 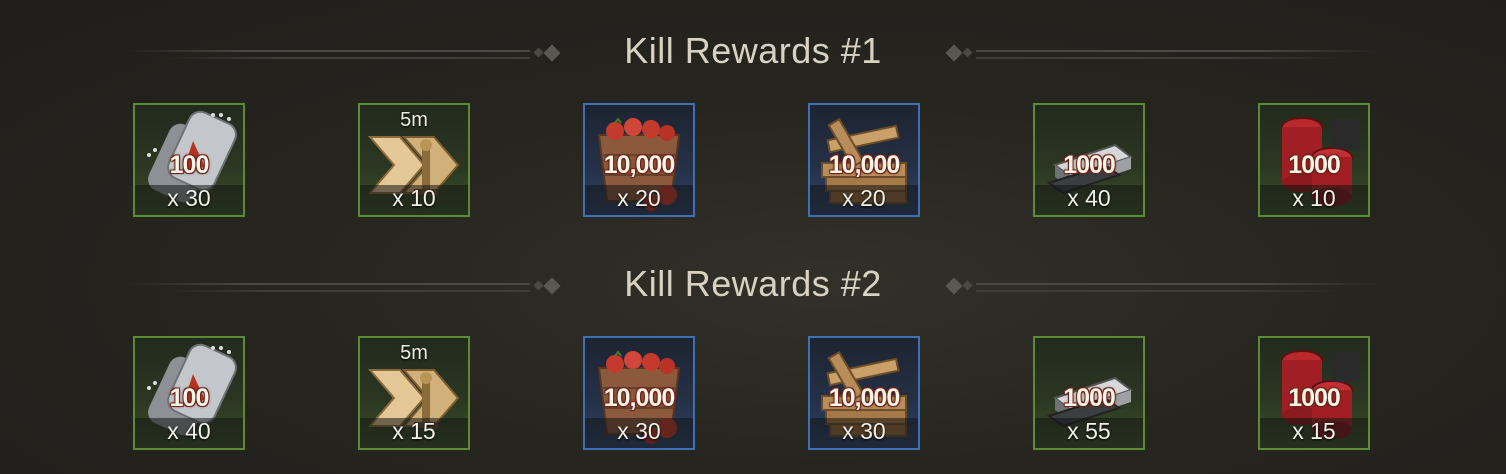 I want to click on reward-item-steel: 1000 x 40, so click(x=1089, y=160).